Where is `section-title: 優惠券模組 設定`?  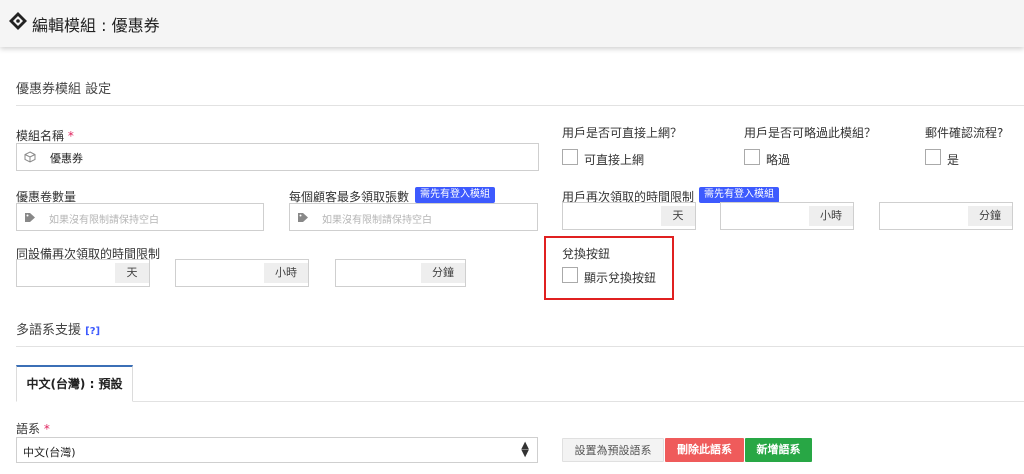 section-title: 優惠券模組 設定 is located at coordinates (64, 89).